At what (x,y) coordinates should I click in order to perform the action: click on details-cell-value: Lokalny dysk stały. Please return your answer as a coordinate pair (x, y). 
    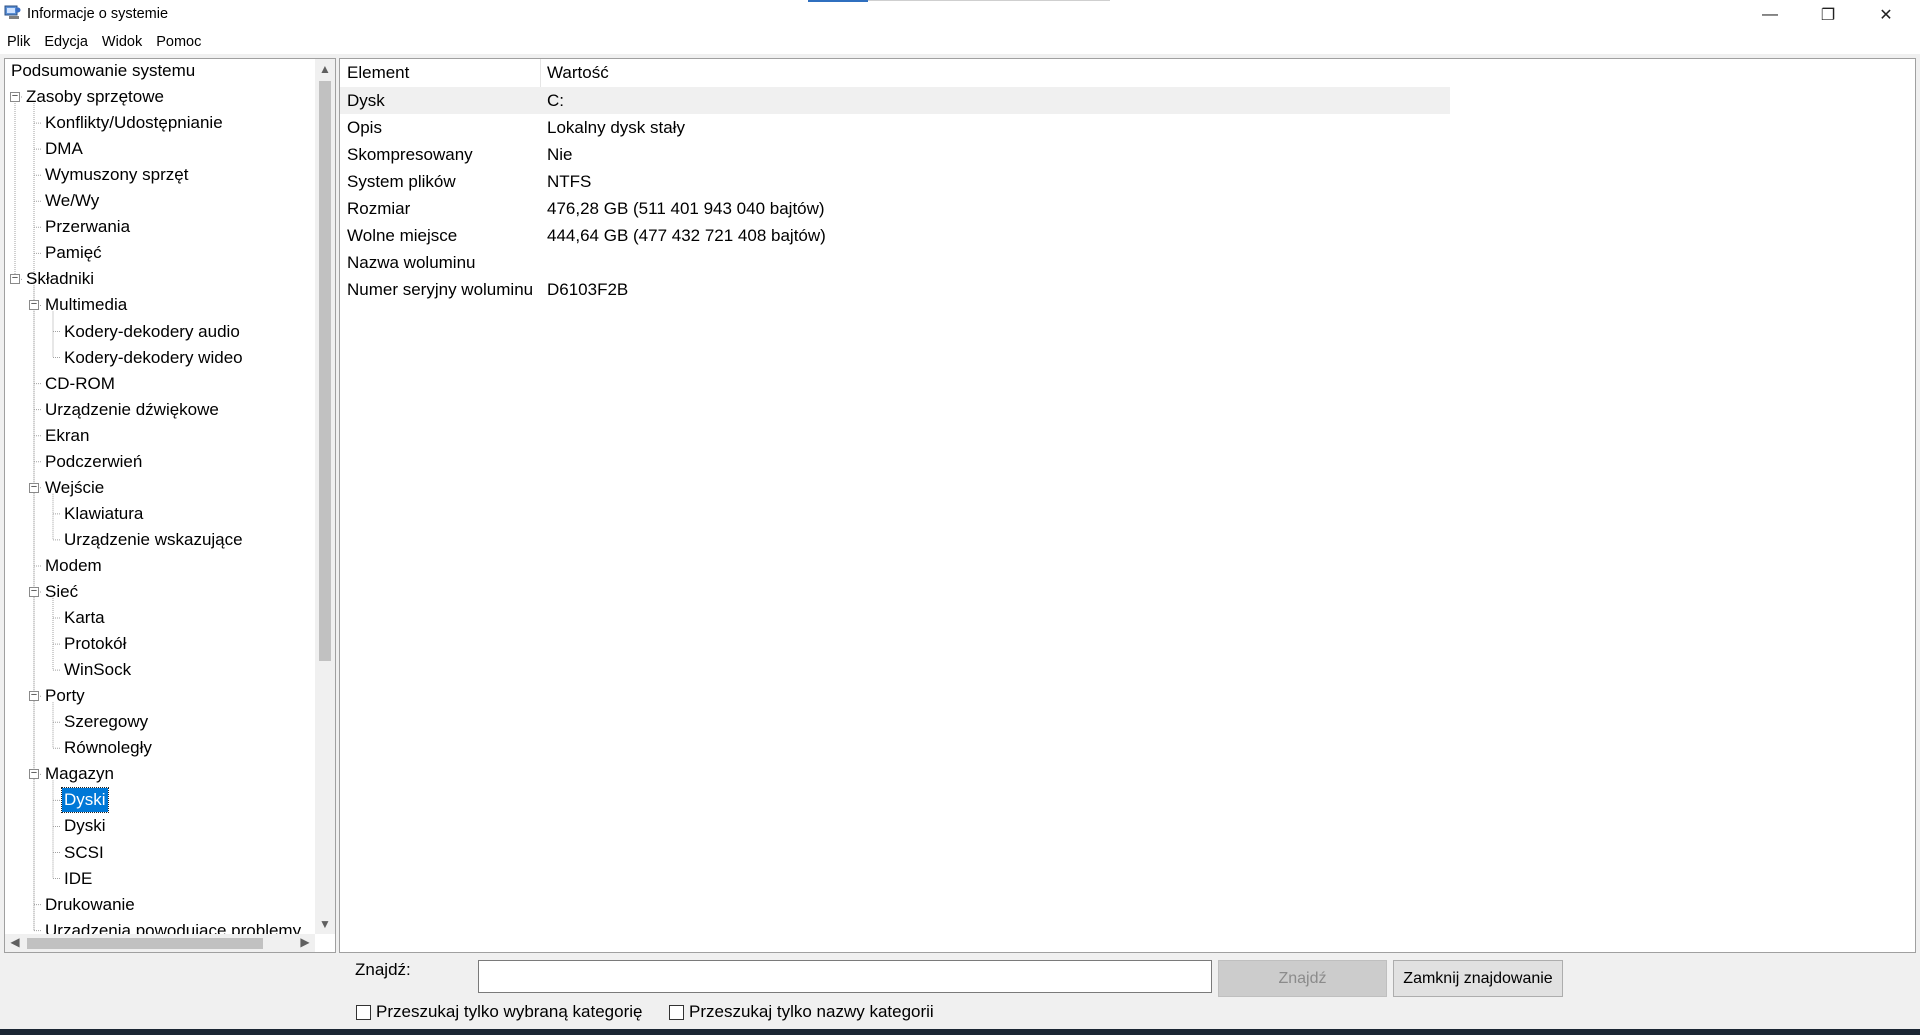
    Looking at the image, I should click on (616, 127).